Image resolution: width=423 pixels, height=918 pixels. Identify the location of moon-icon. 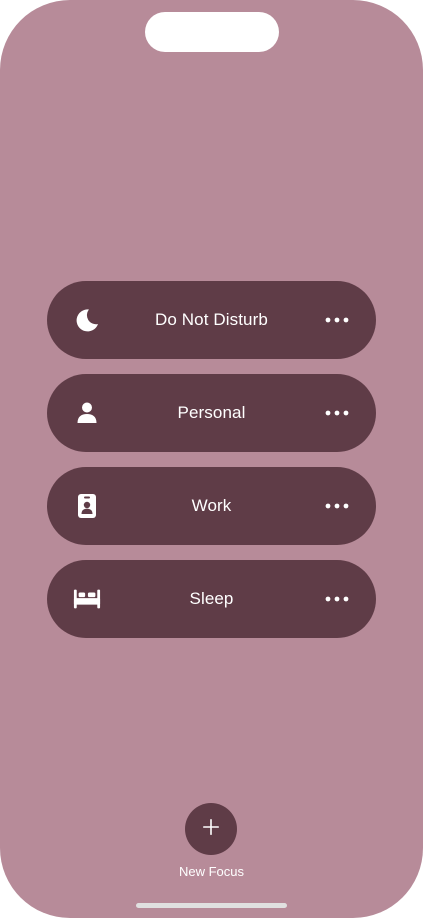
(87, 320).